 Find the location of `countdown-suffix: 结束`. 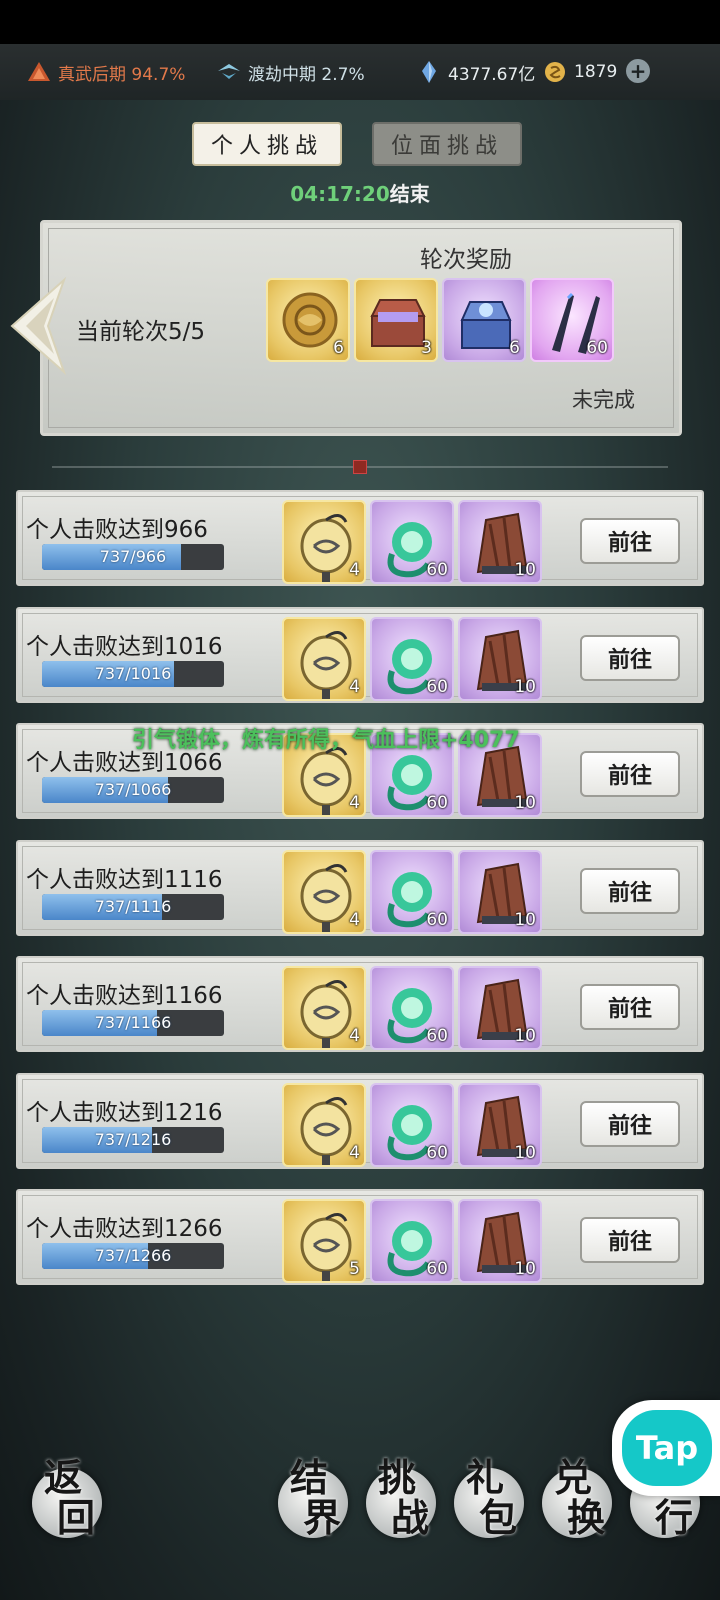

countdown-suffix: 结束 is located at coordinates (409, 194).